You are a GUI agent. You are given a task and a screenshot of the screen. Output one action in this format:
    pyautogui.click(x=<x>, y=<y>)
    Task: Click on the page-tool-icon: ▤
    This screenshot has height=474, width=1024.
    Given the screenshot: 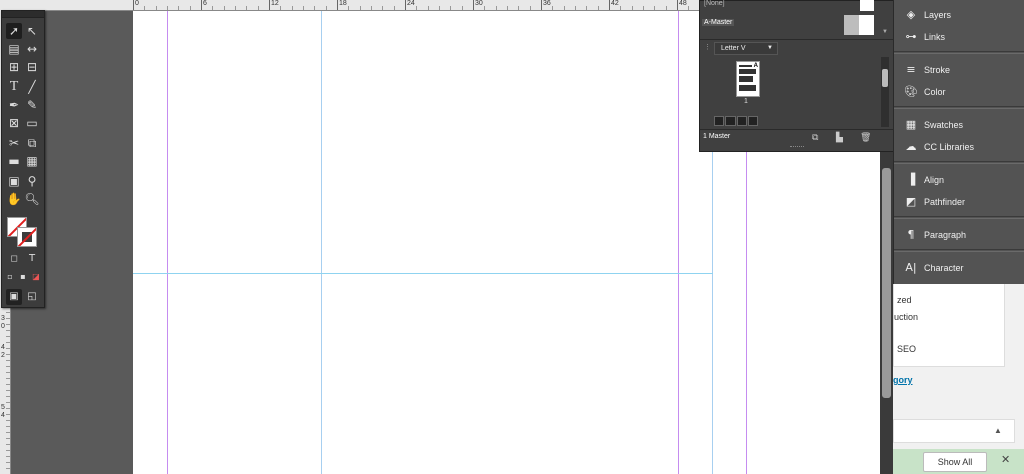 What is the action you would take?
    pyautogui.click(x=14, y=49)
    